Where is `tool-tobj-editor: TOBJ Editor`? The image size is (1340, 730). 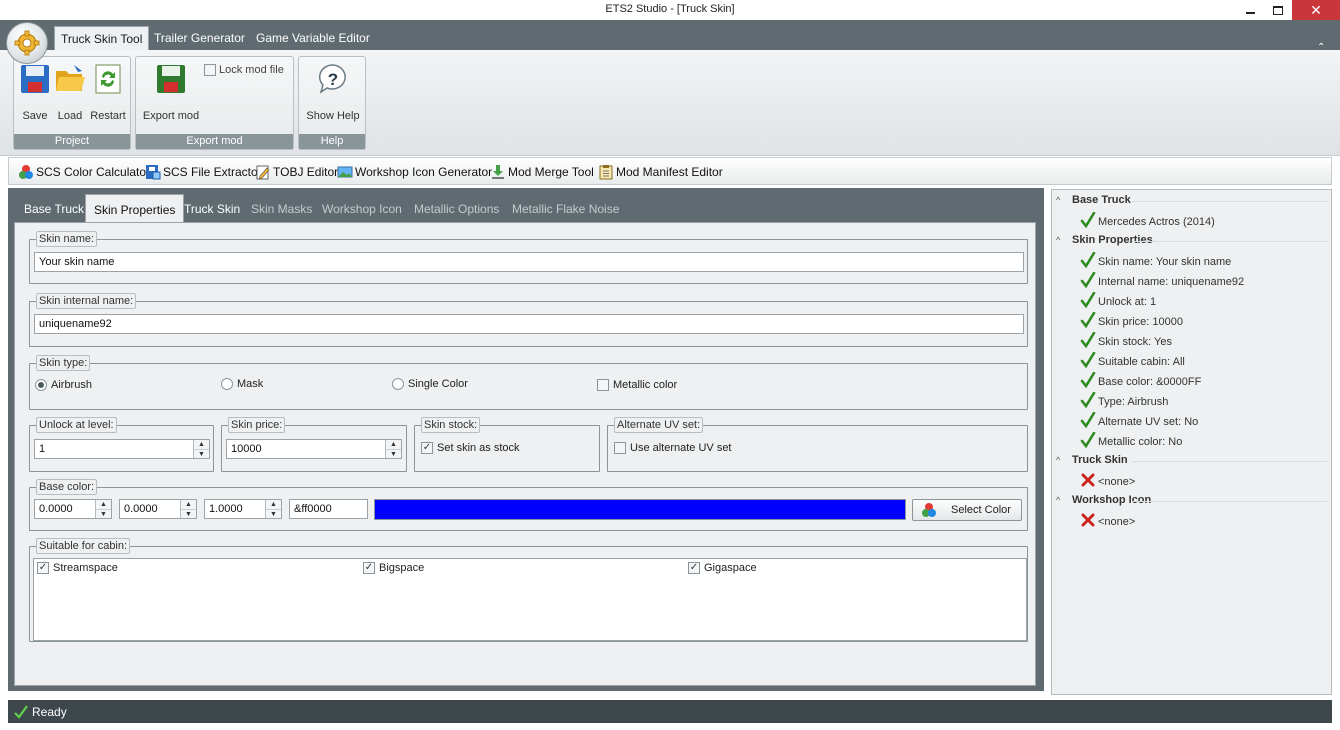 tool-tobj-editor: TOBJ Editor is located at coordinates (296, 172).